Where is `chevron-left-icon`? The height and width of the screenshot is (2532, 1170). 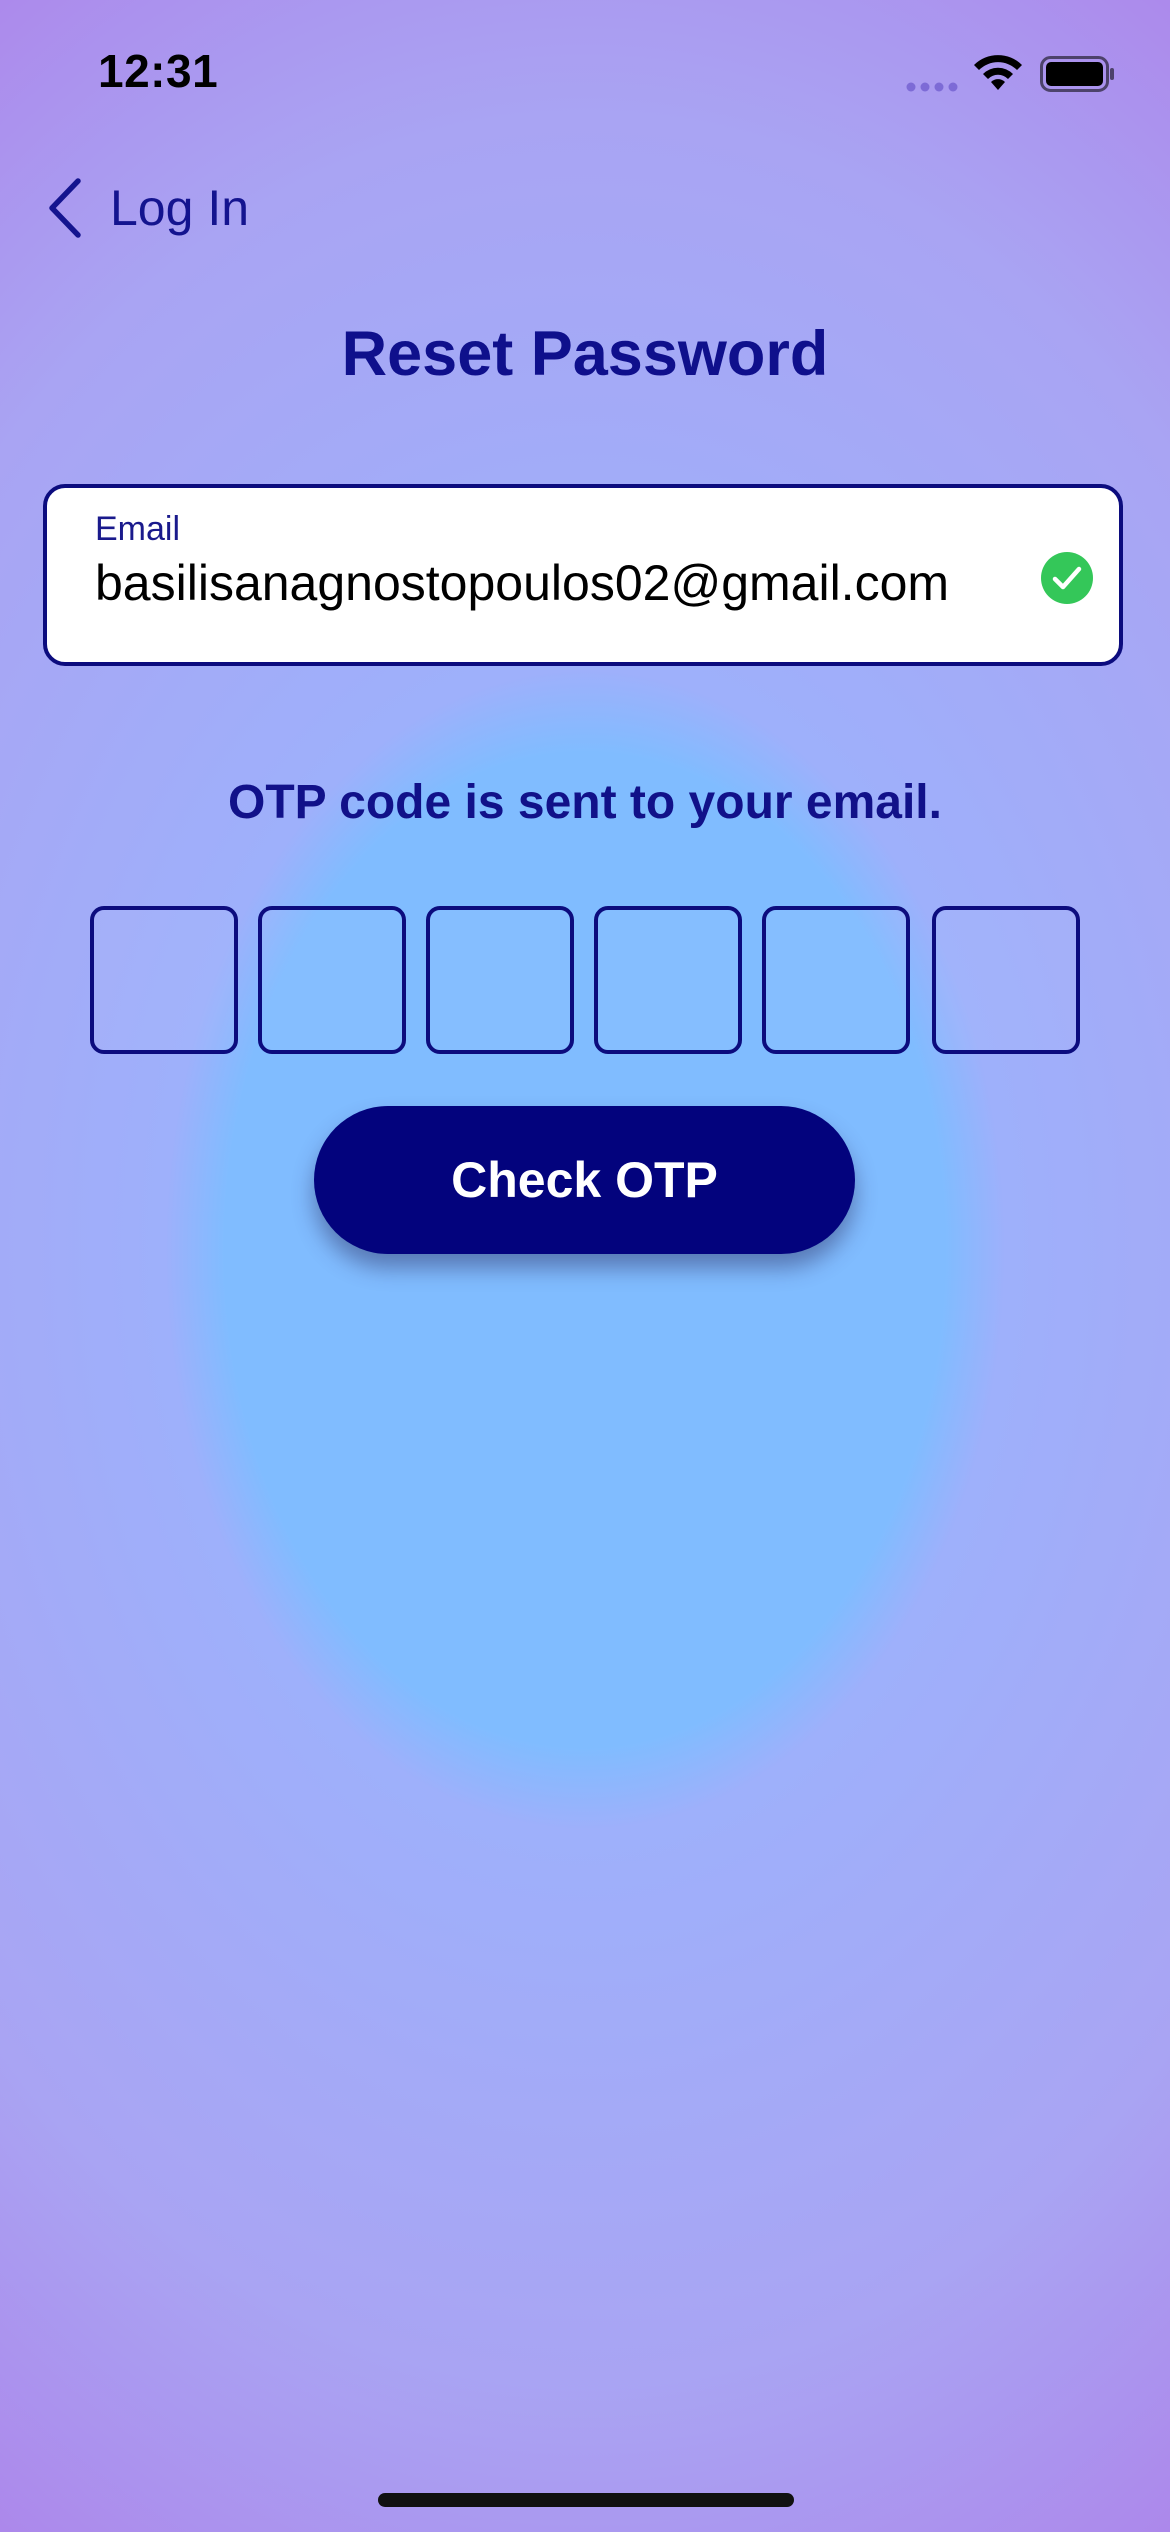
chevron-left-icon is located at coordinates (65, 208).